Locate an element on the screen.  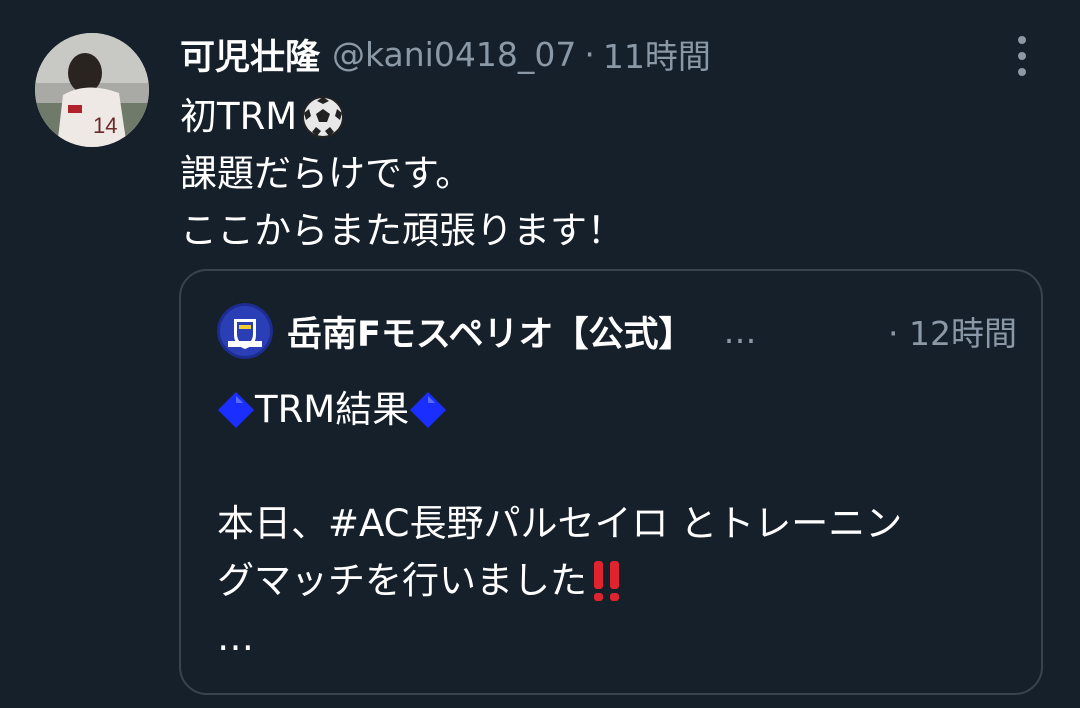
more-options-icon is located at coordinates (1022, 56).